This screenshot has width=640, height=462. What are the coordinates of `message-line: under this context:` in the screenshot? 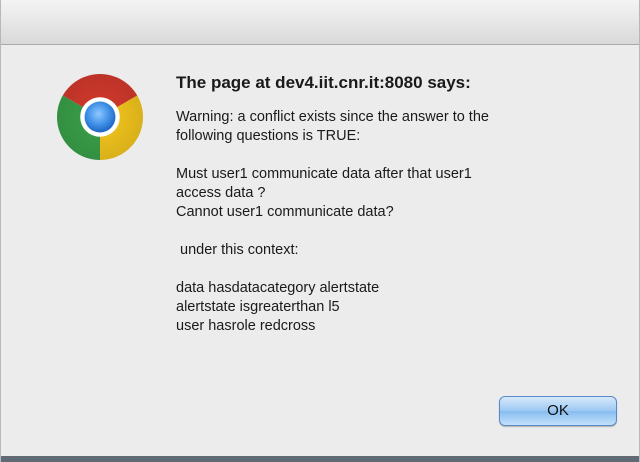 It's located at (237, 250).